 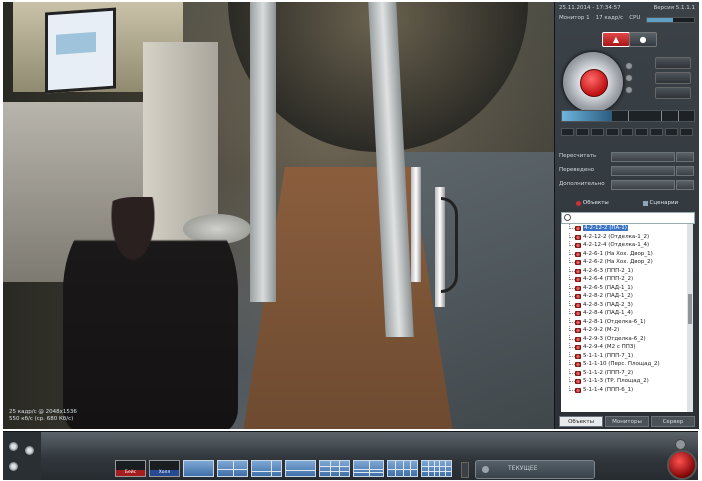 What do you see at coordinates (601, 330) in the screenshot?
I see `tree-item-label: 4-2-9-2 (М-2)` at bounding box center [601, 330].